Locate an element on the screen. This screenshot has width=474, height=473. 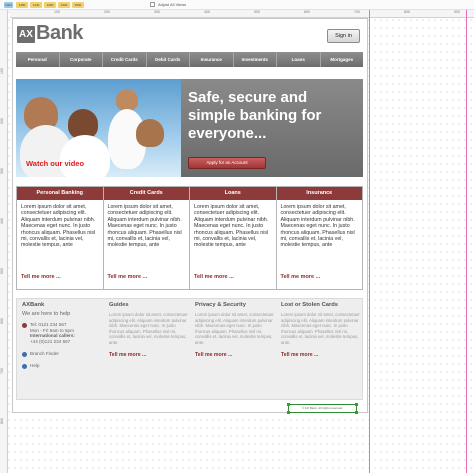
branch-finder-label: Branch Finder is located at coordinates (44, 353).